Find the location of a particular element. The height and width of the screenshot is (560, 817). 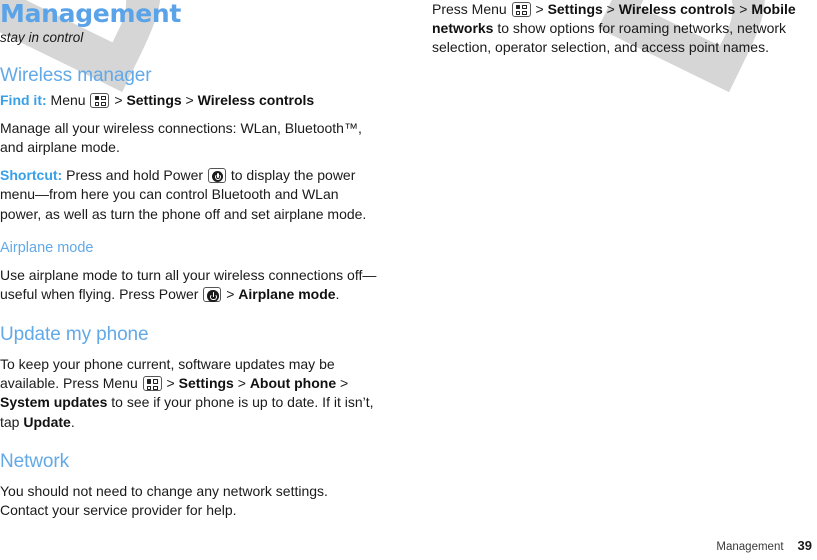

update-text-3: . is located at coordinates (72, 421).